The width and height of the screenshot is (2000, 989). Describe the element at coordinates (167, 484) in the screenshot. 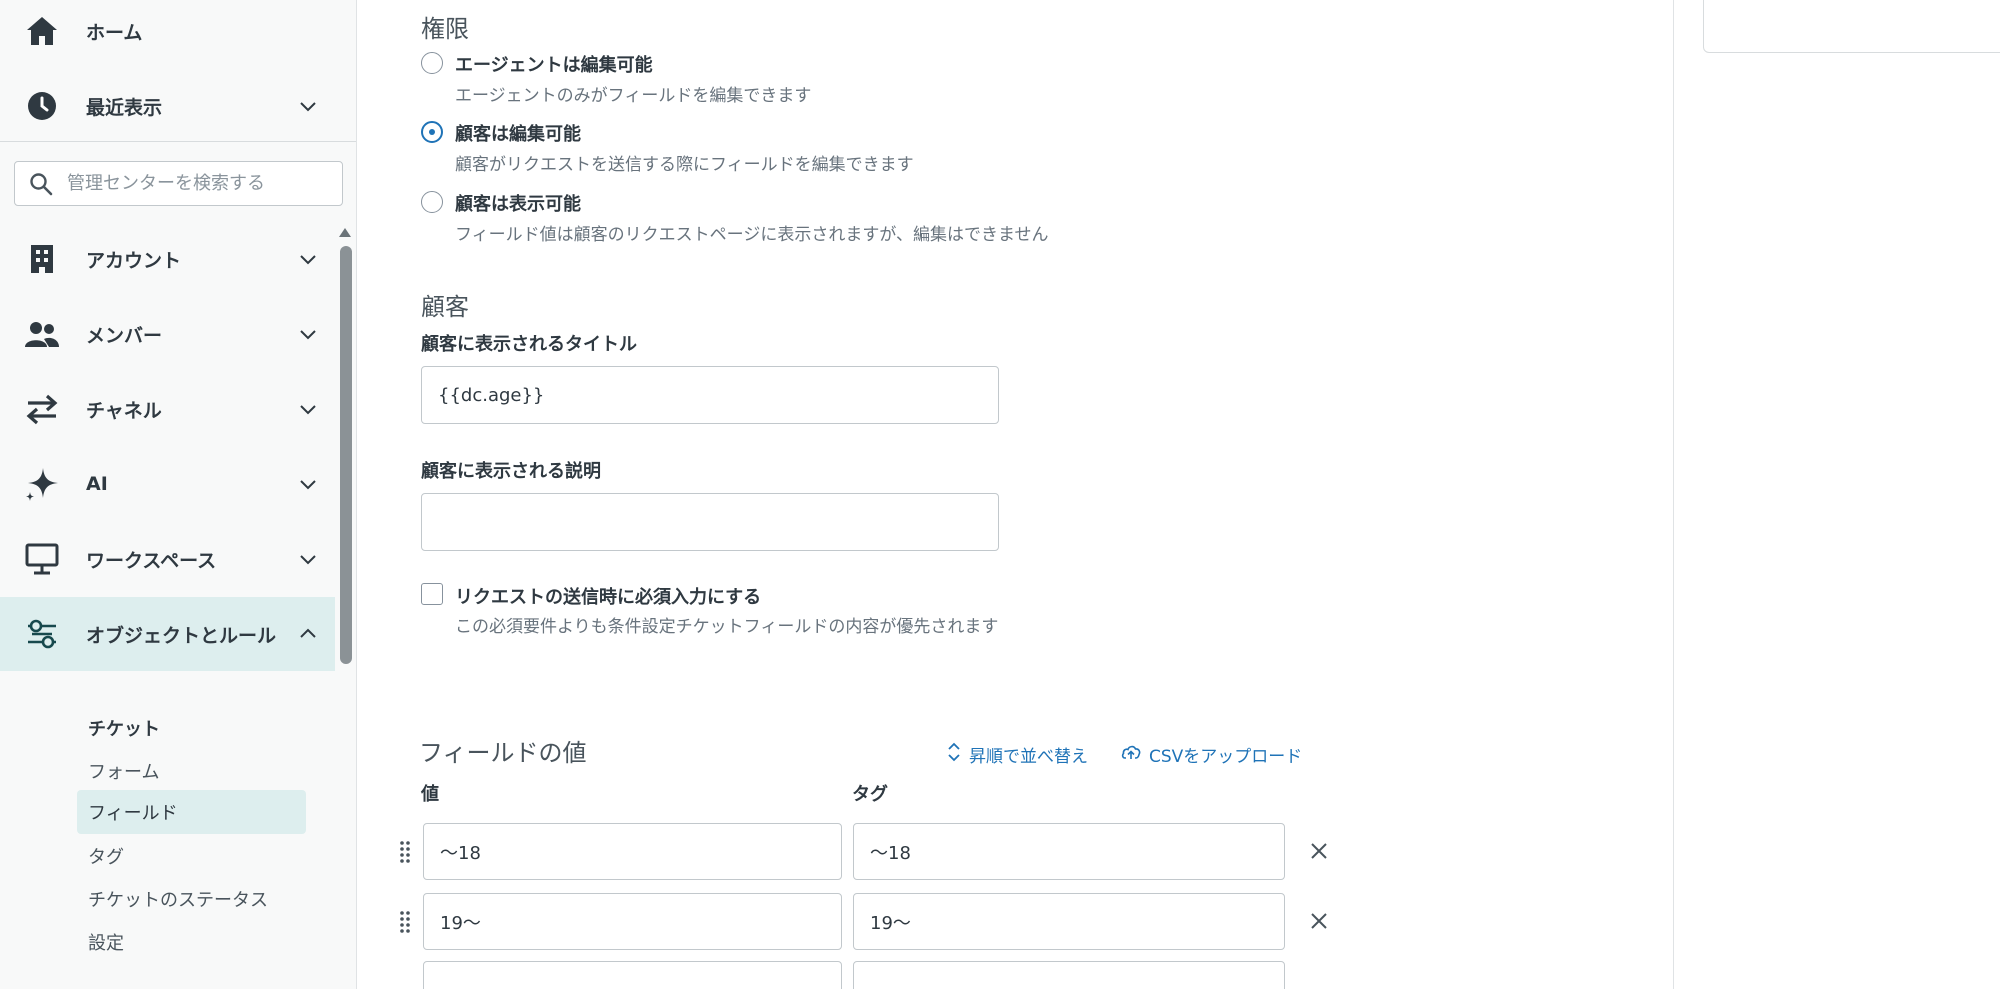

I see `sidebar-item-ai: AI` at that location.